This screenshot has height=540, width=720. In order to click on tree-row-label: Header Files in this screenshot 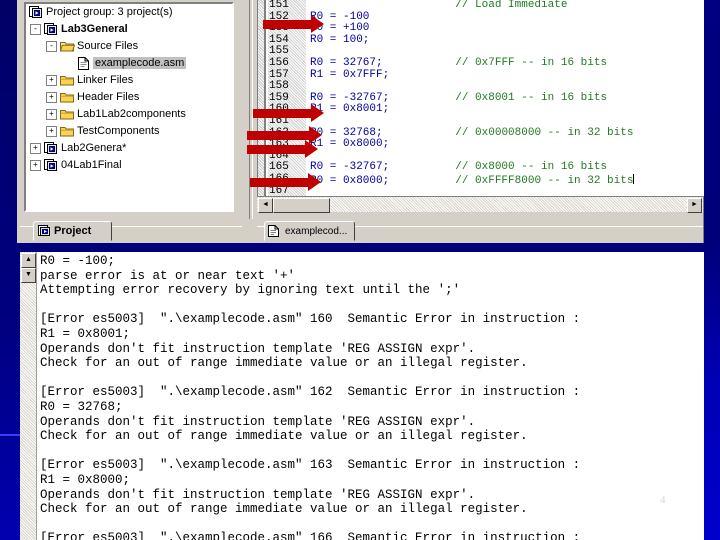, I will do `click(108, 97)`.